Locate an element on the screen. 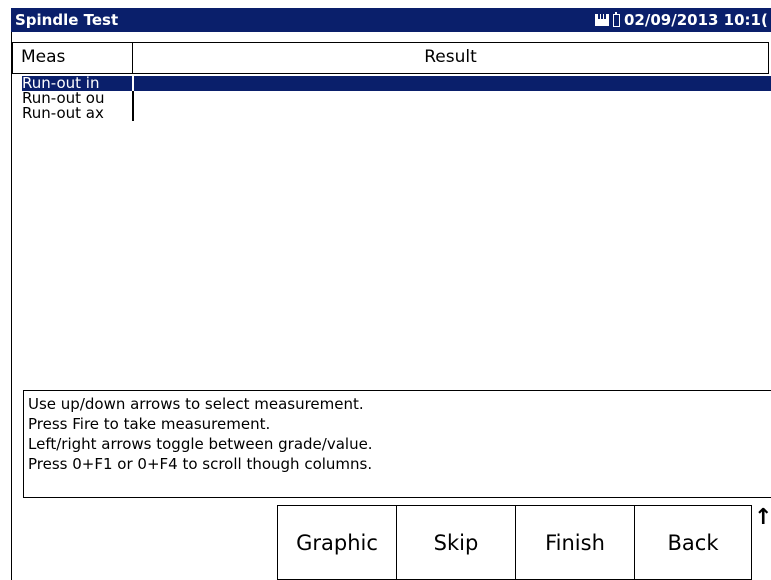 The height and width of the screenshot is (580, 771). title-bar: Spindle Test 02/09/2013 10:1( is located at coordinates (391, 20).